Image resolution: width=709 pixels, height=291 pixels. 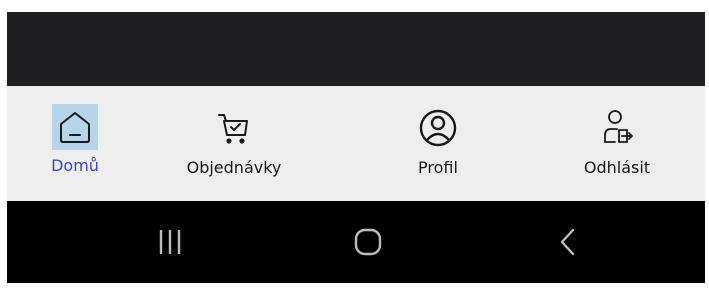 I want to click on nav-label-profile: Profil, so click(x=438, y=167).